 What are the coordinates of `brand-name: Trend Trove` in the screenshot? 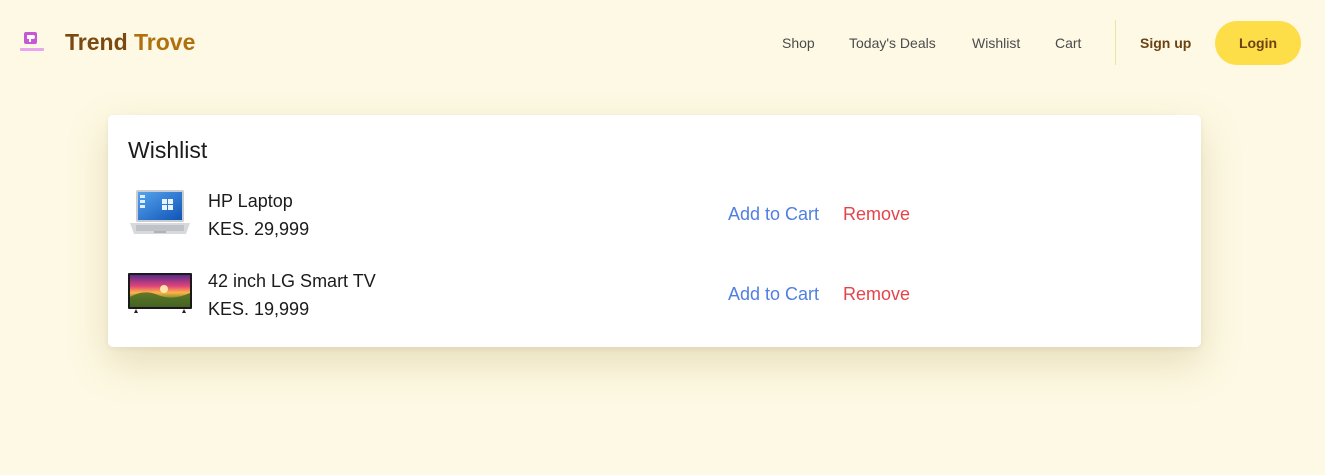 It's located at (130, 42).